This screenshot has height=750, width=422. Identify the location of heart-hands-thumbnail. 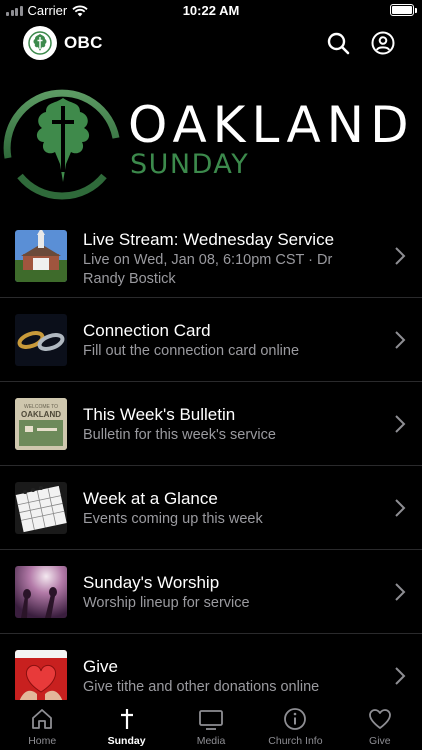
(41, 676).